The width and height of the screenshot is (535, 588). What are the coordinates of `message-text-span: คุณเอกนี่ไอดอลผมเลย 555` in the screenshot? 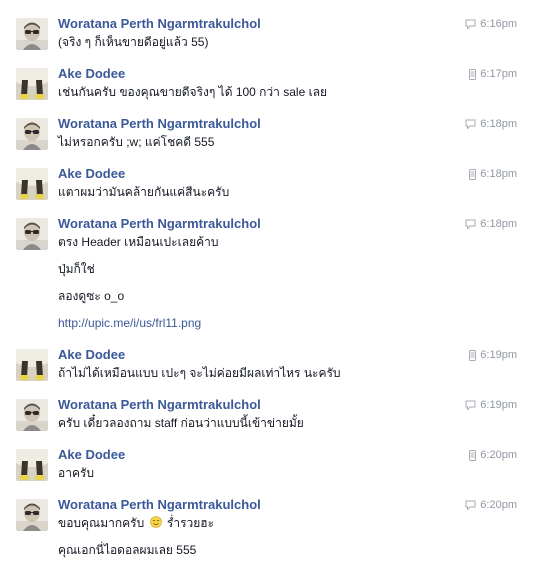 It's located at (127, 550).